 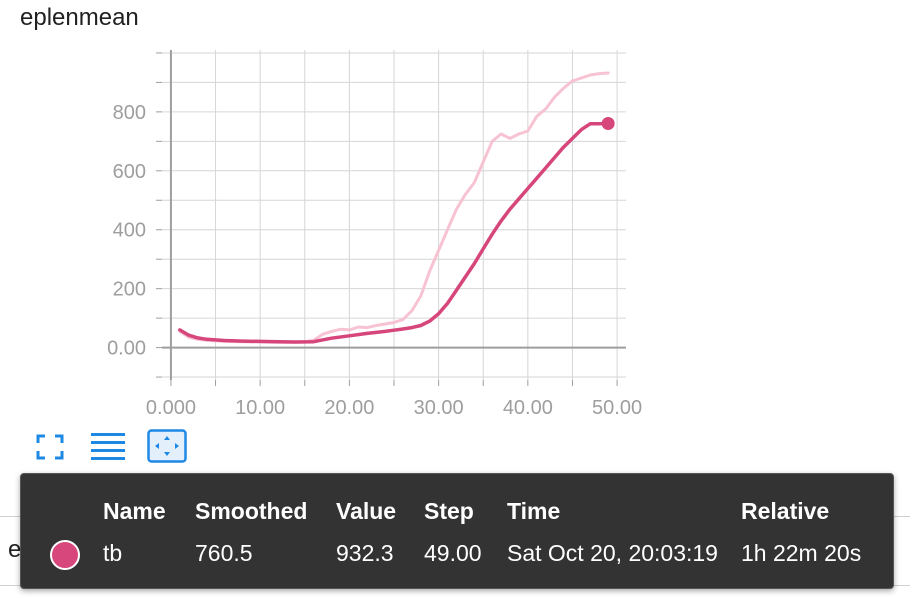 I want to click on y-tick-label: 400, so click(x=129, y=231).